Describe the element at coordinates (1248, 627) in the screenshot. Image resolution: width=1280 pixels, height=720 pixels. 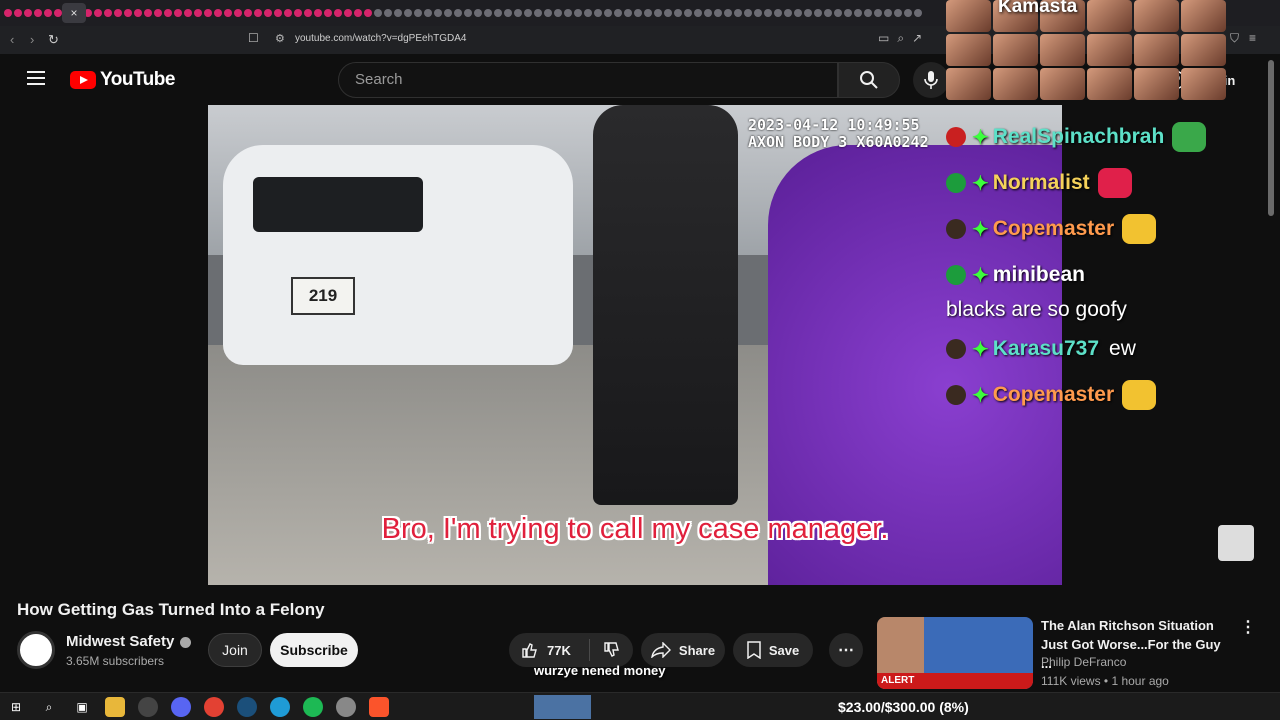
I see `recommended-menu-icon: ⋮` at that location.